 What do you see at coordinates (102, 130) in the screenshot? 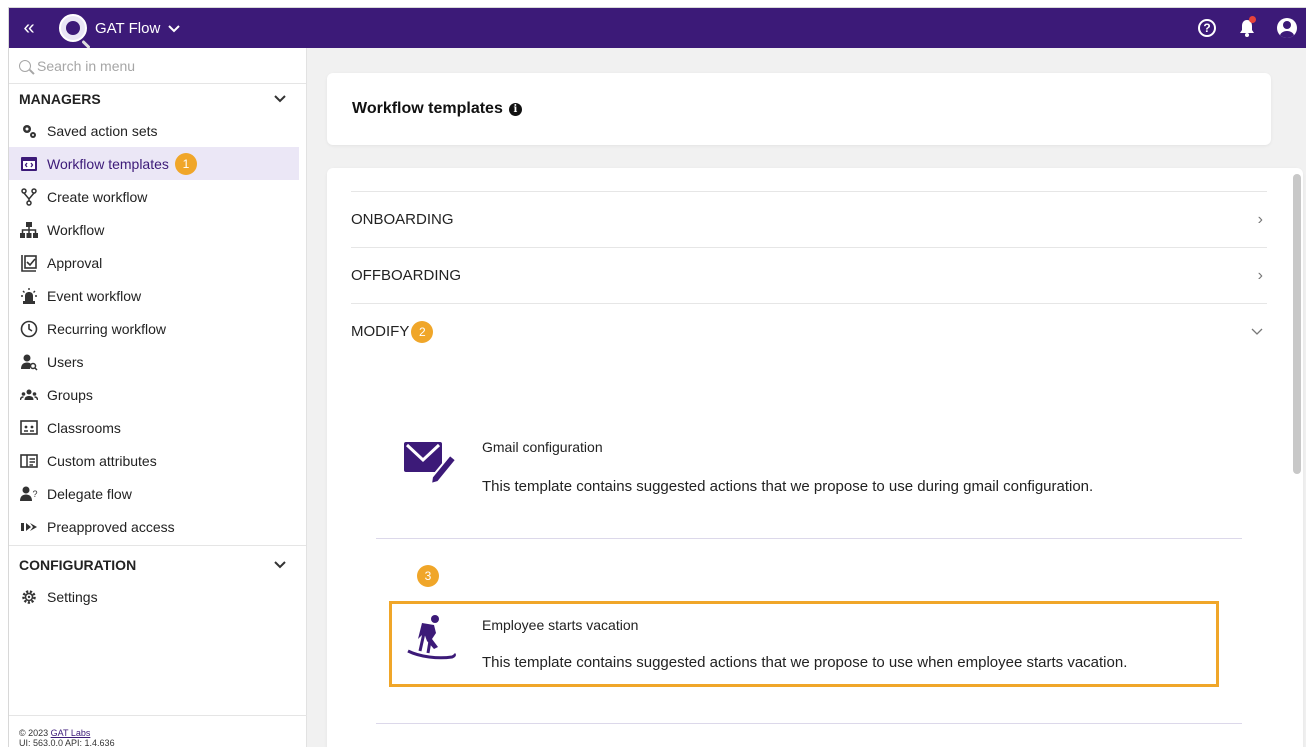
I see `sidebar-item-label: Saved action sets` at bounding box center [102, 130].